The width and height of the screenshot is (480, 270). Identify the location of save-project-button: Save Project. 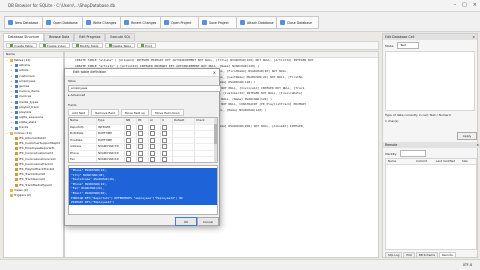
(218, 22).